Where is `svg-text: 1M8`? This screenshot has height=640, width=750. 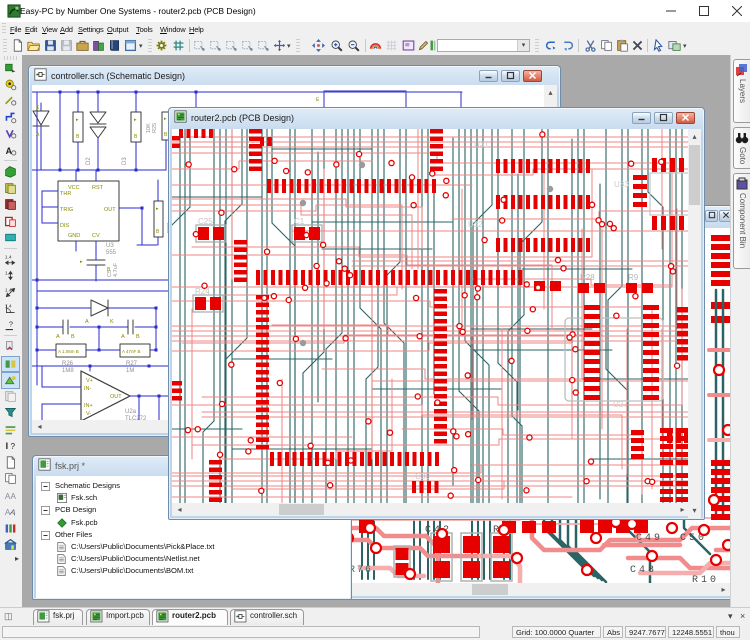
svg-text: 1M8 is located at coordinates (68, 371).